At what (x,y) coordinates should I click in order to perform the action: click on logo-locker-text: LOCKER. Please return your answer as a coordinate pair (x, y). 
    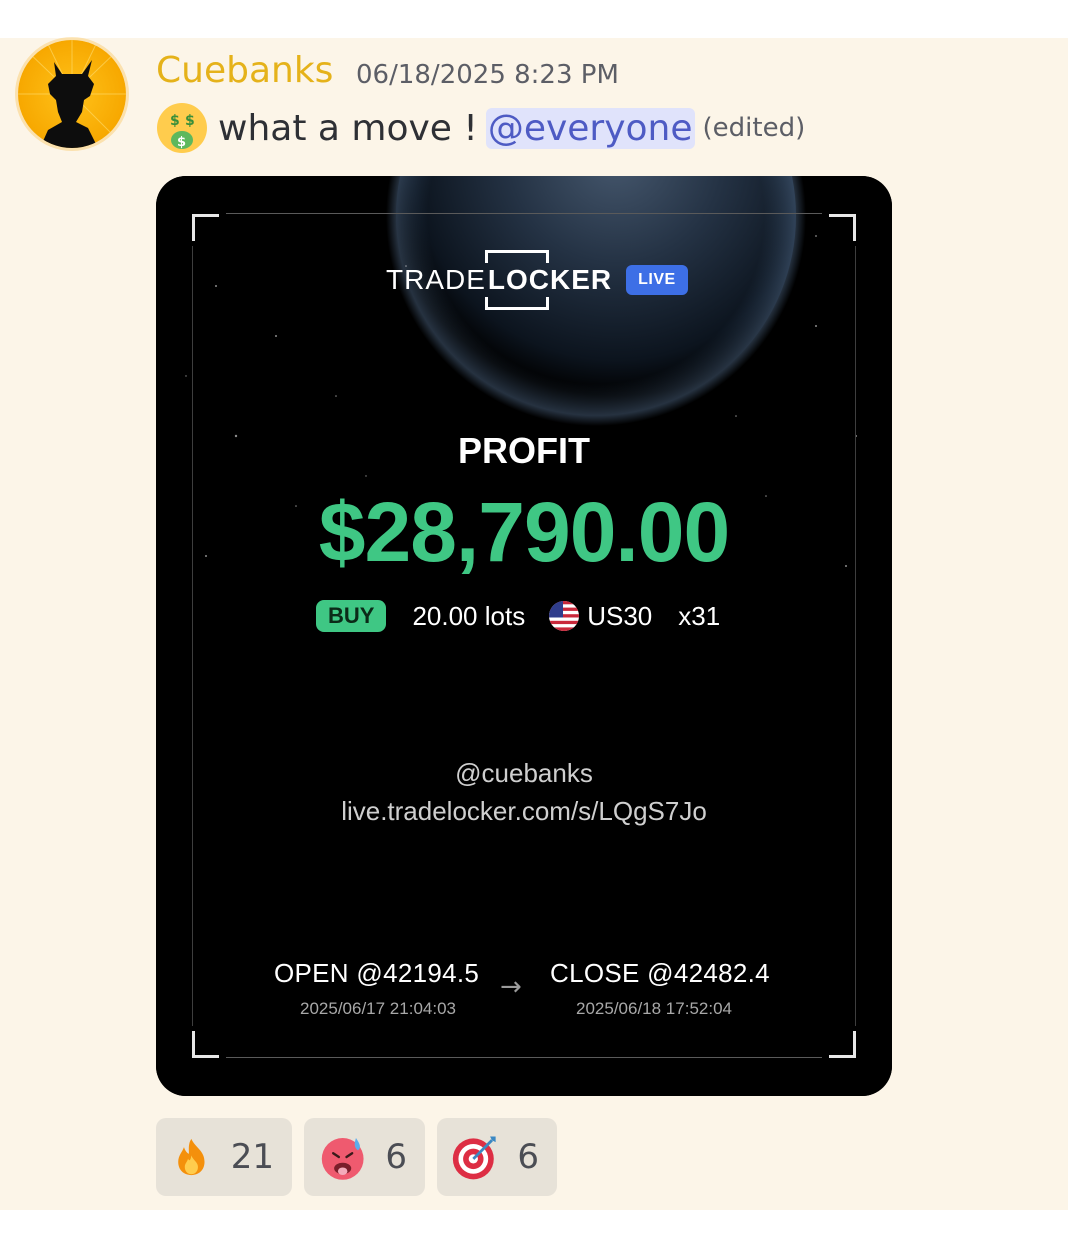
    Looking at the image, I should click on (548, 280).